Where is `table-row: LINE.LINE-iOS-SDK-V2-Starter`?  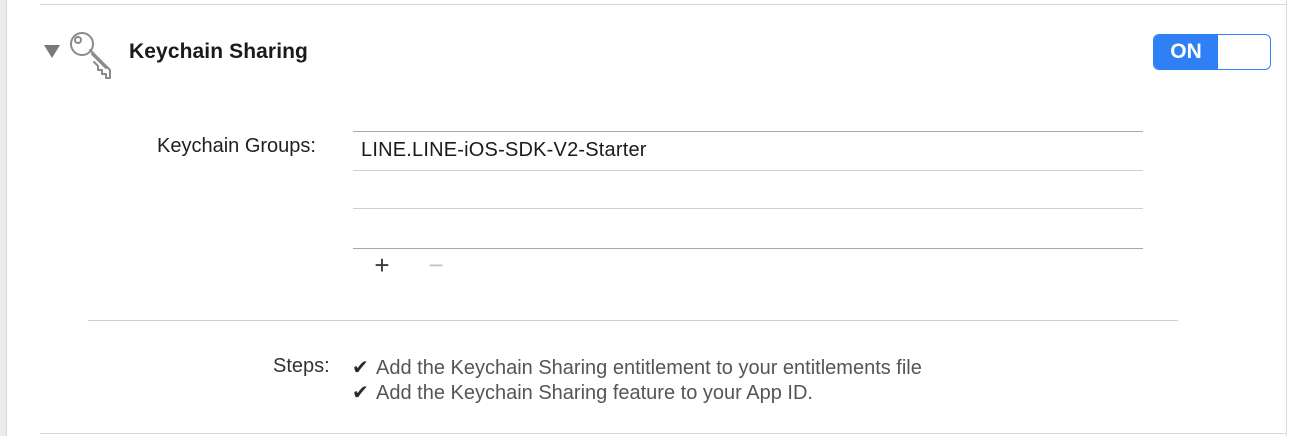
table-row: LINE.LINE-iOS-SDK-V2-Starter is located at coordinates (504, 150).